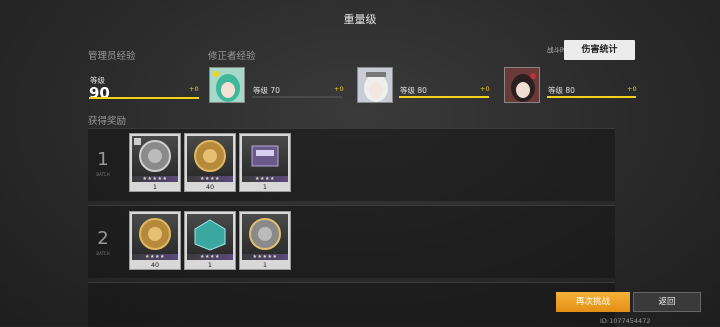 The image size is (720, 327). I want to click on retry-button: 再次挑战, so click(593, 302).